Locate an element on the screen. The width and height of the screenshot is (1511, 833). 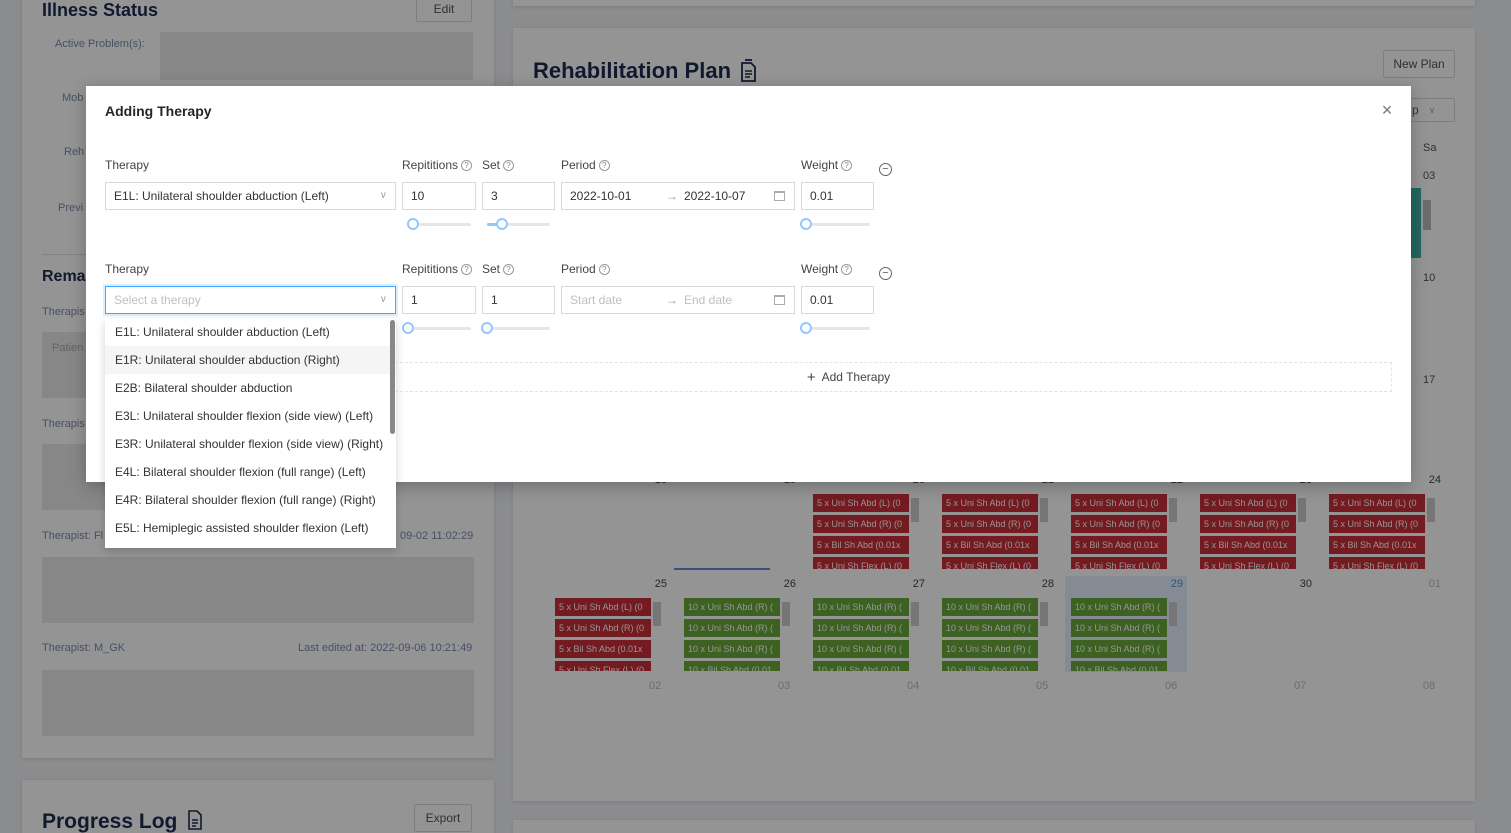
period-range-picker-1: 2022-10-01 → 2022-10-07 is located at coordinates (678, 196).